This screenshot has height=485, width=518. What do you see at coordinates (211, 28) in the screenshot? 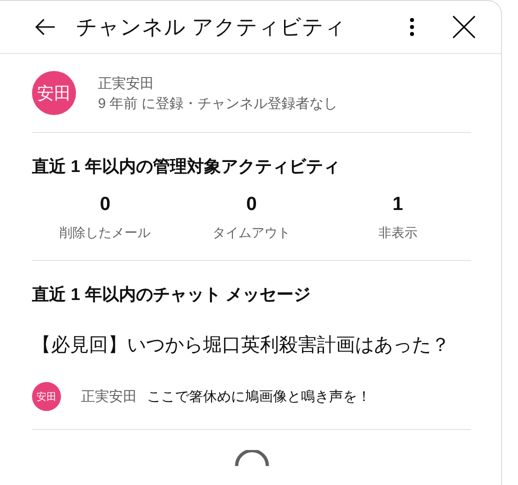
I see `window-title: チャンネル アクティビティ` at bounding box center [211, 28].